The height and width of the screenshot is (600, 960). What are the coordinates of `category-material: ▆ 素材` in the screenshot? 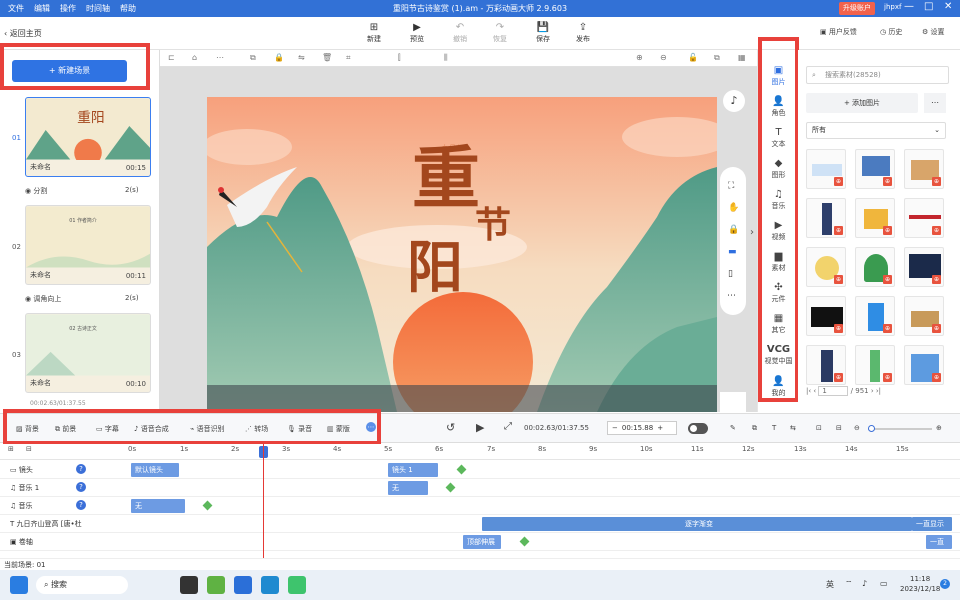 It's located at (778, 262).